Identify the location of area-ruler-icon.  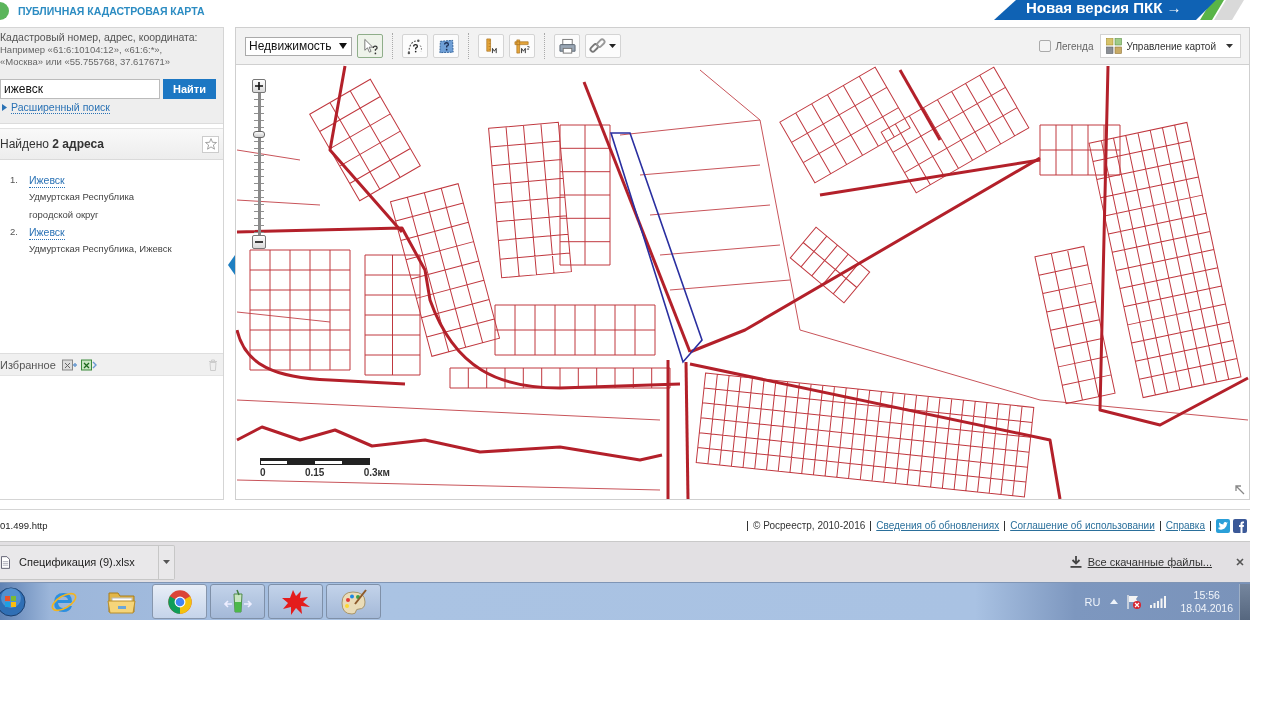
(522, 46).